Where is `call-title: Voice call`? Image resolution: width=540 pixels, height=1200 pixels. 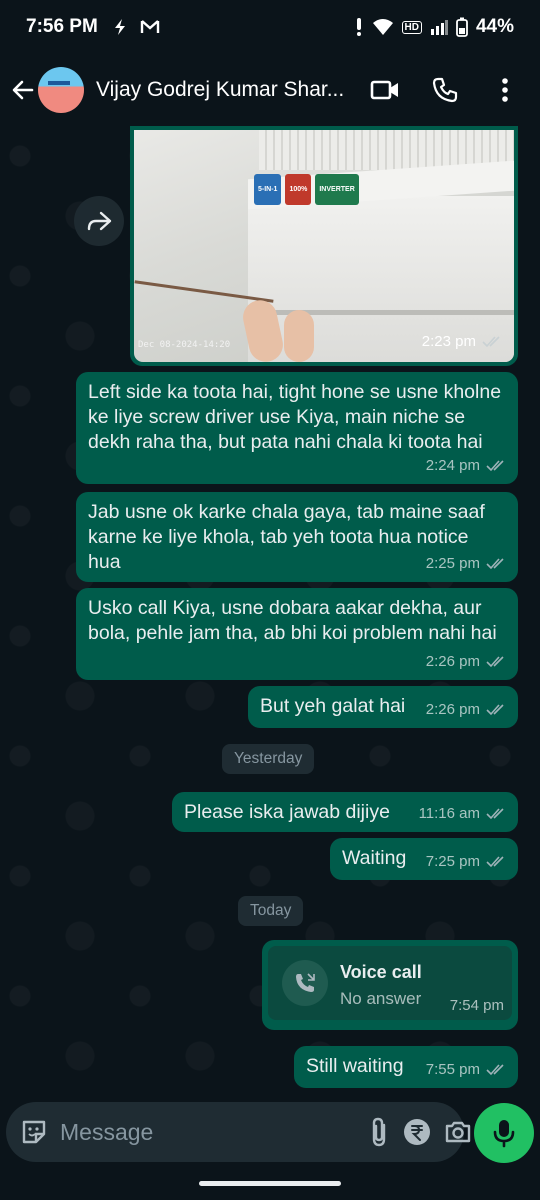
call-title: Voice call is located at coordinates (381, 972).